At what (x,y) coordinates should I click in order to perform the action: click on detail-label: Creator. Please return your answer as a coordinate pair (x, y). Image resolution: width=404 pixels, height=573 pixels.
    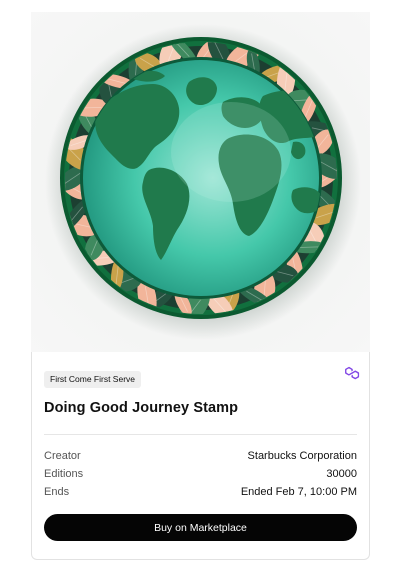
    Looking at the image, I should click on (62, 456).